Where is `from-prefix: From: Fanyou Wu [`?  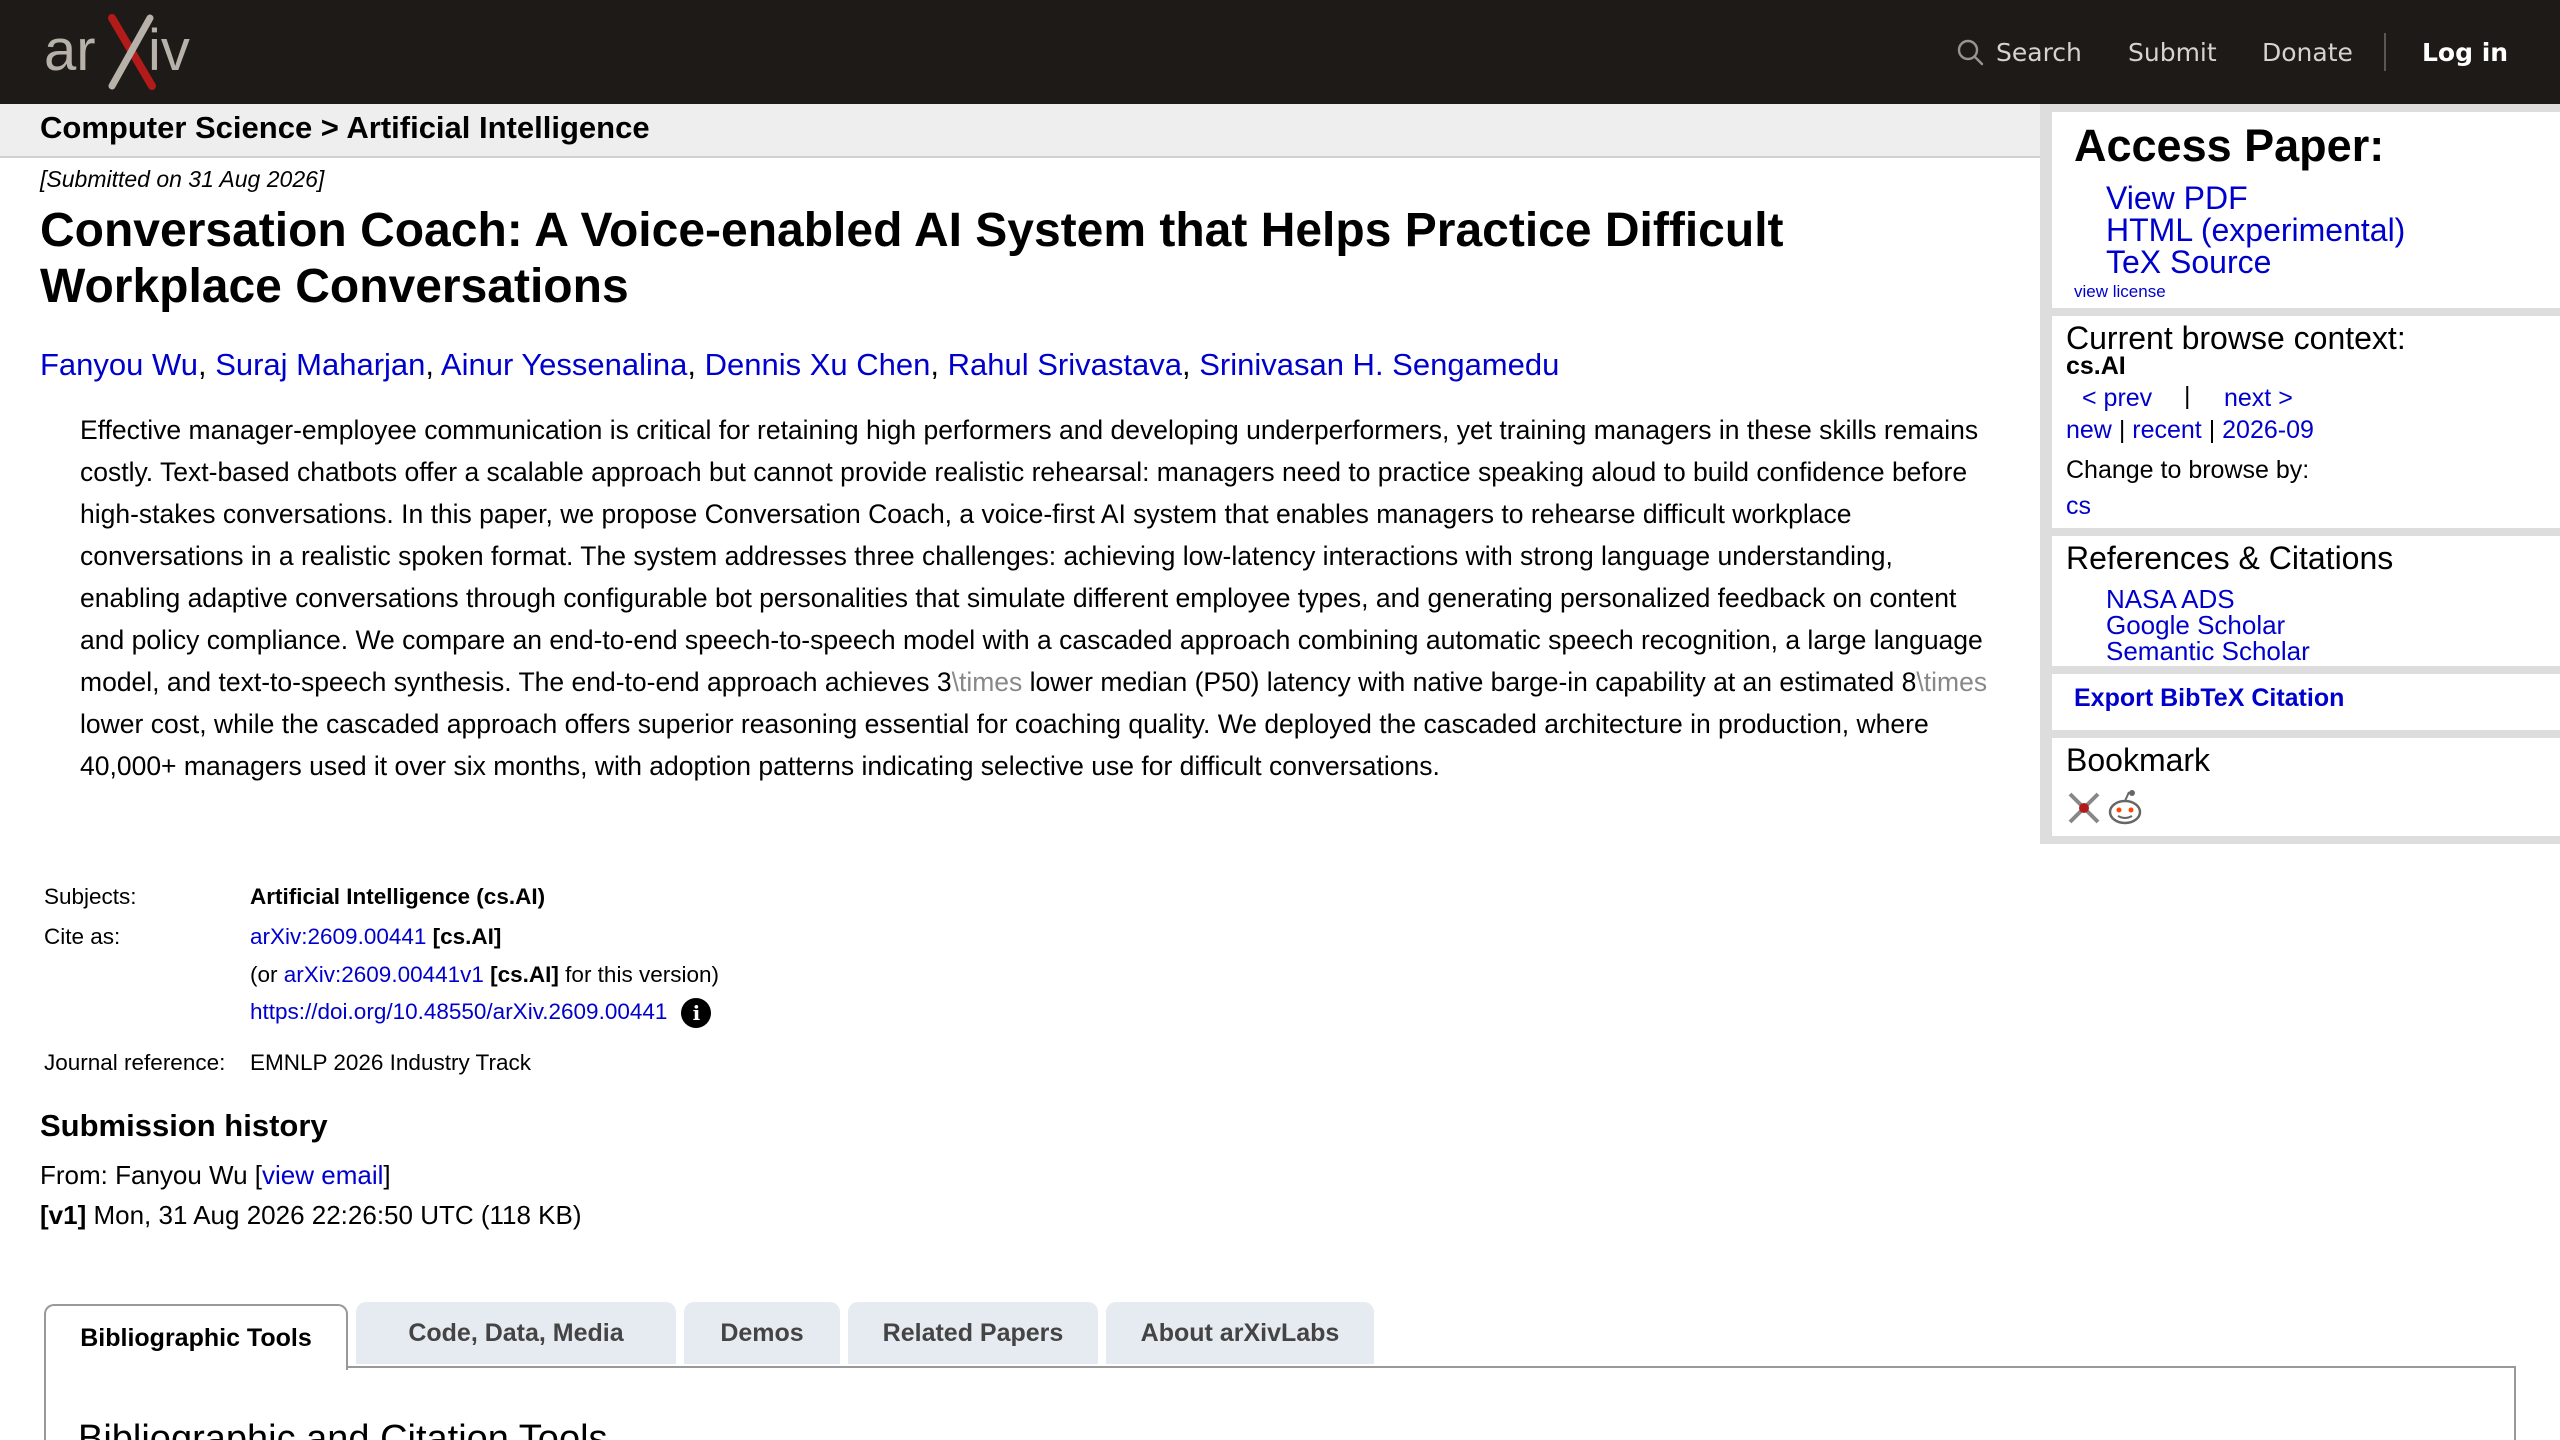
from-prefix: From: Fanyou Wu [ is located at coordinates (151, 1175).